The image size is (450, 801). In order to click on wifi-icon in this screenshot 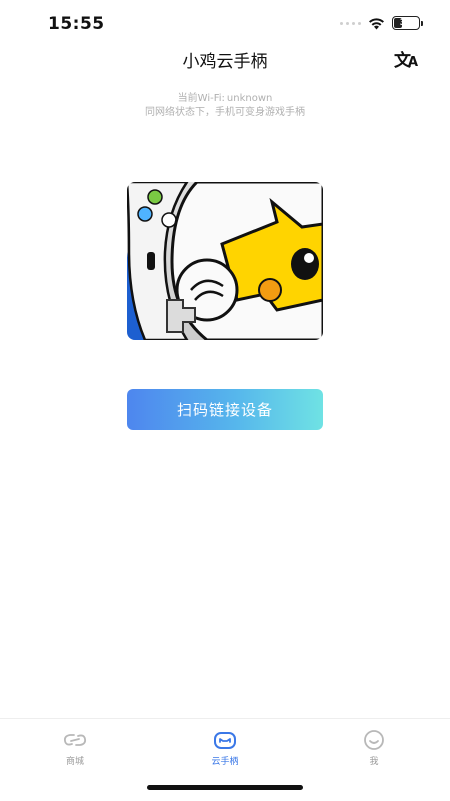, I will do `click(376, 23)`.